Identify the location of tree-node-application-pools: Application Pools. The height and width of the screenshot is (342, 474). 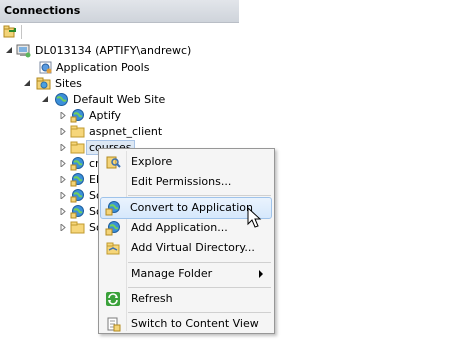
(124, 68).